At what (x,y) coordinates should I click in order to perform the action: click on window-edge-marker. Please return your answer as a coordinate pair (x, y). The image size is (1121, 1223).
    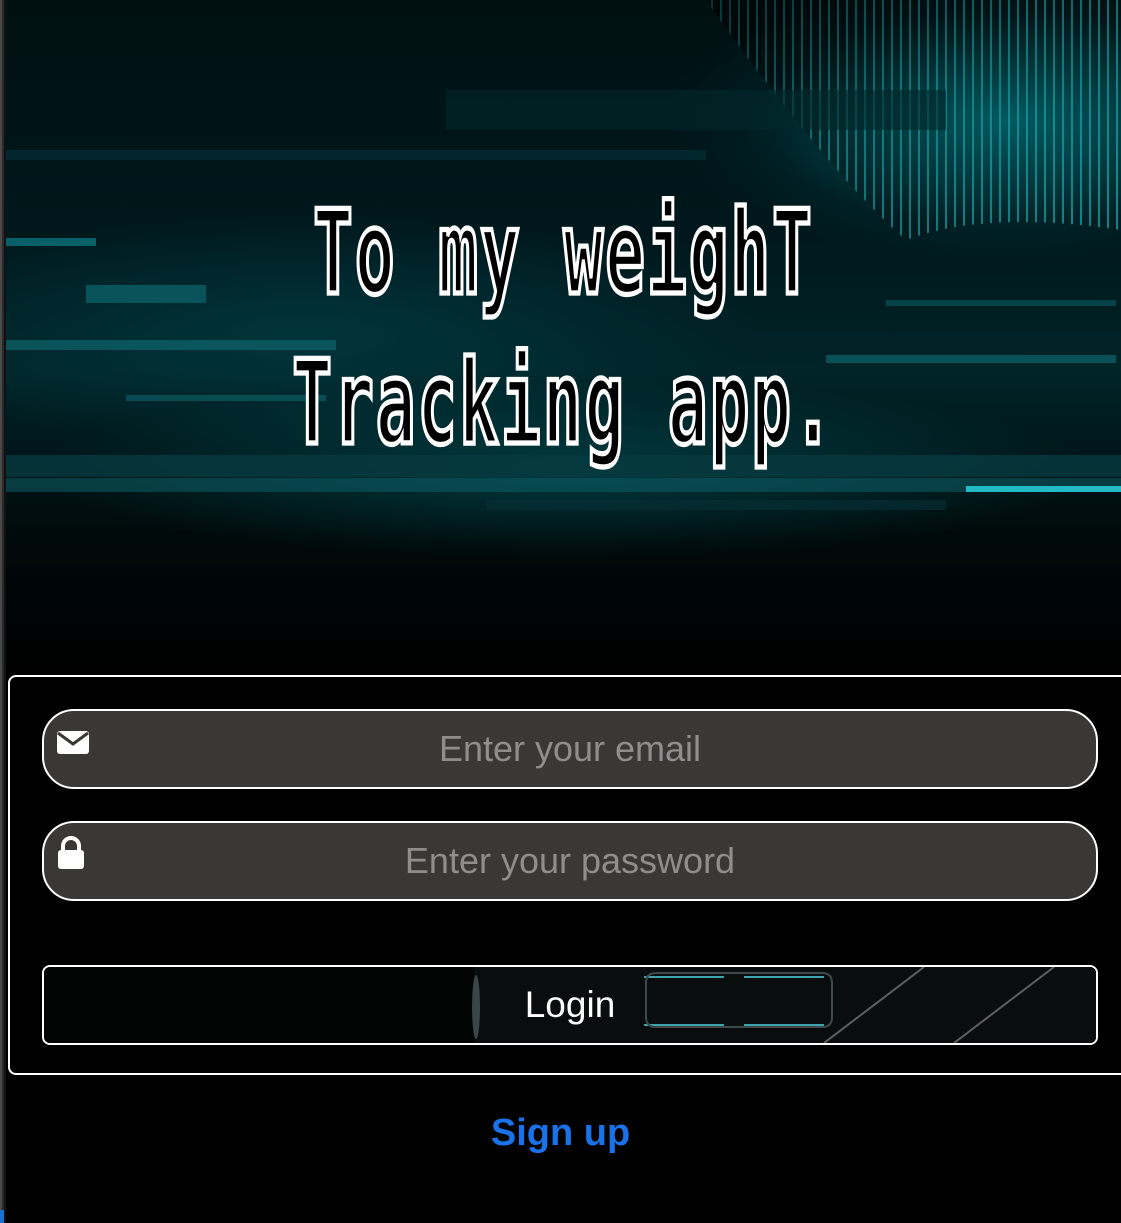
    Looking at the image, I should click on (2, 1216).